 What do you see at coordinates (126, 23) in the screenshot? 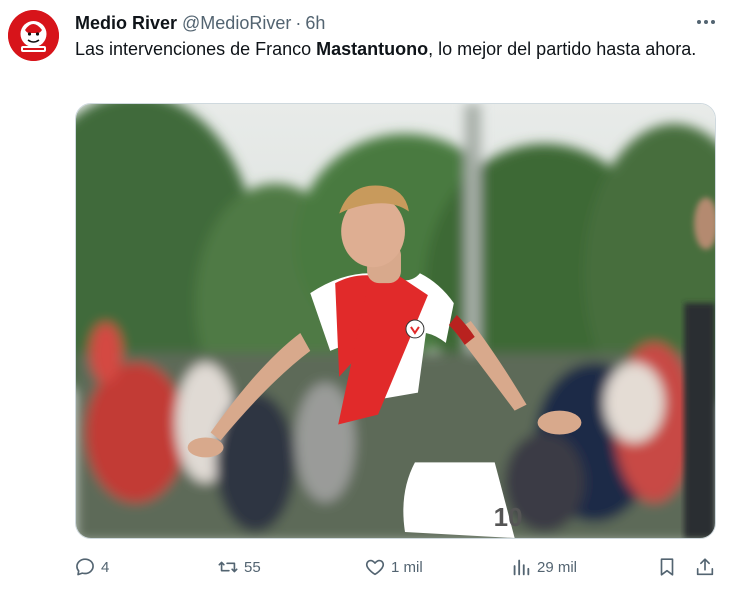
I see `author-name: Medio River` at bounding box center [126, 23].